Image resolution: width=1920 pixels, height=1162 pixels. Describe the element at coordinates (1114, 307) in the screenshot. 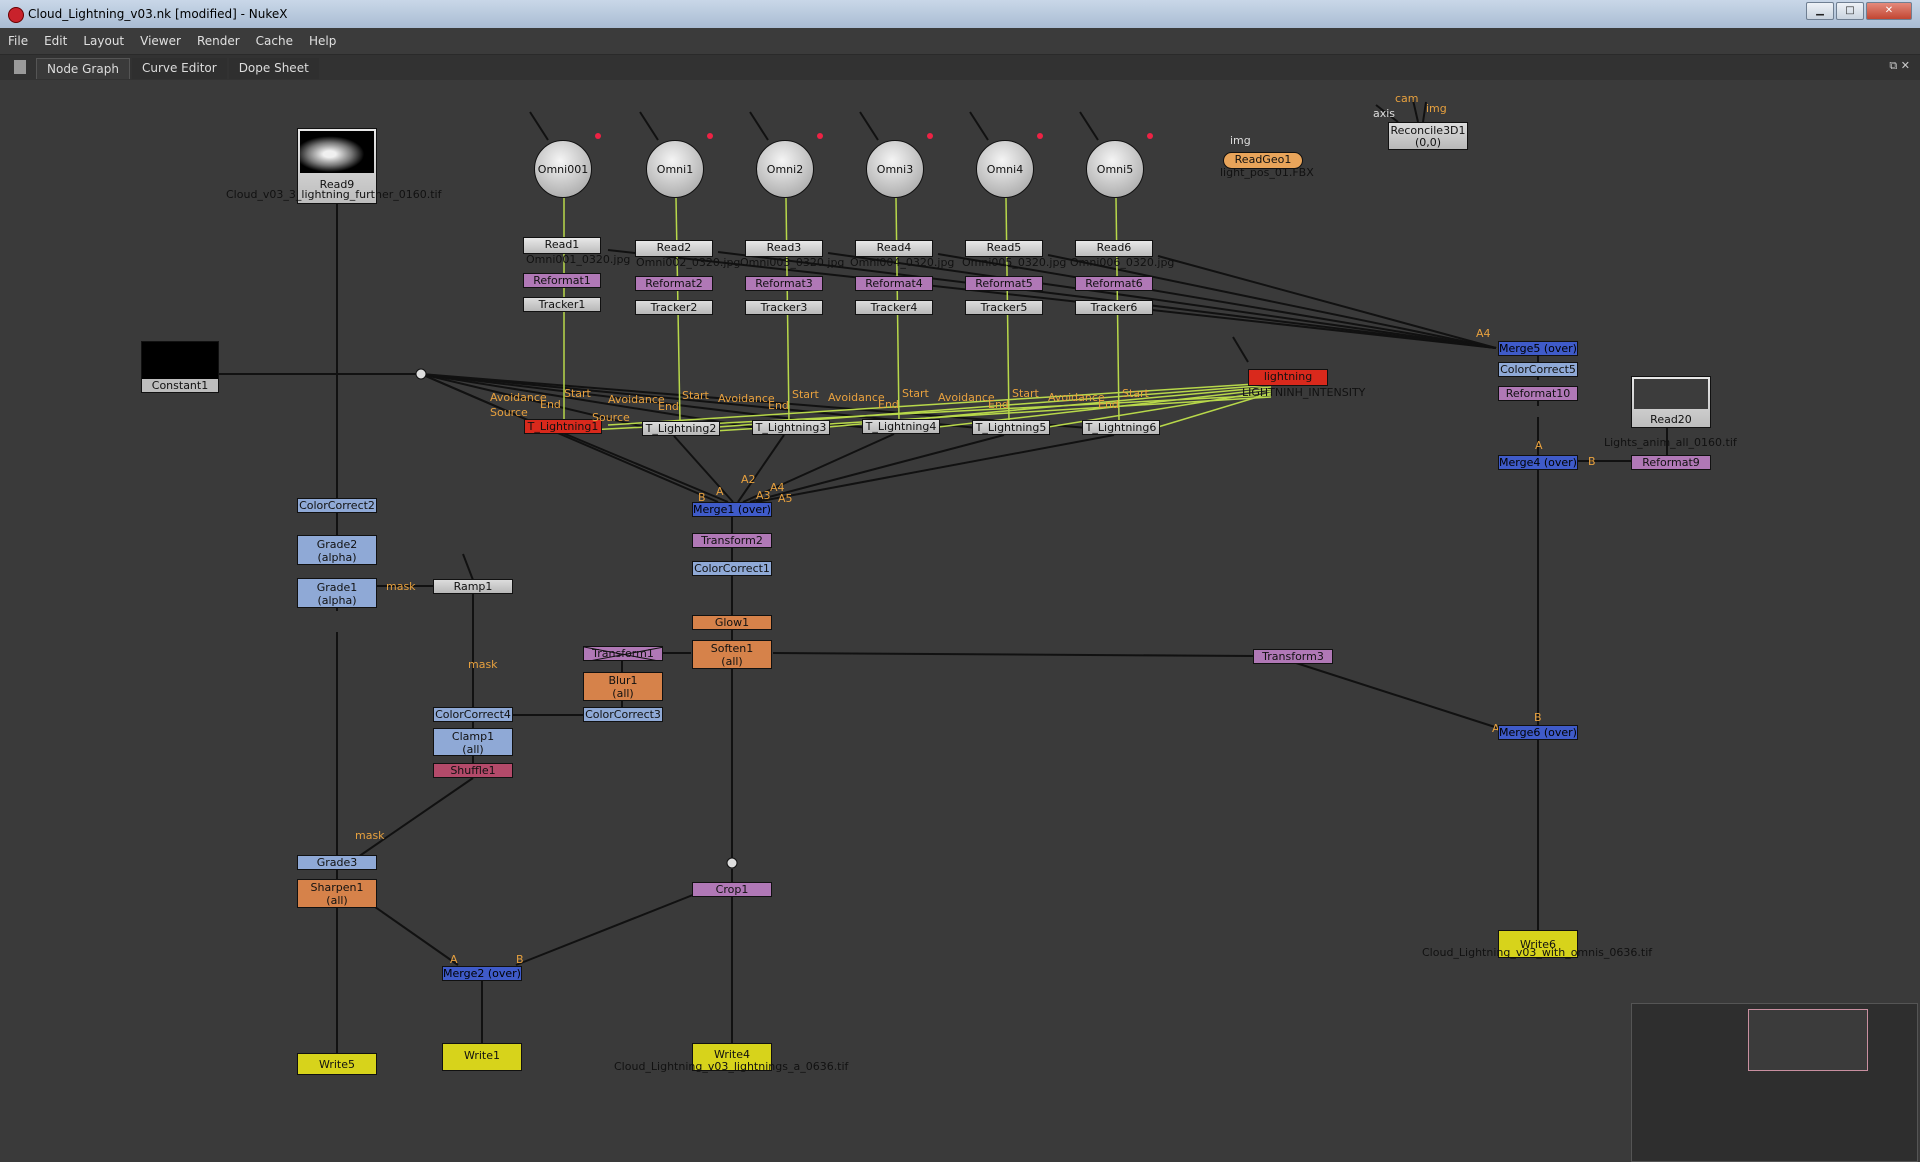

I see `tracker6-node: Tracker6` at that location.